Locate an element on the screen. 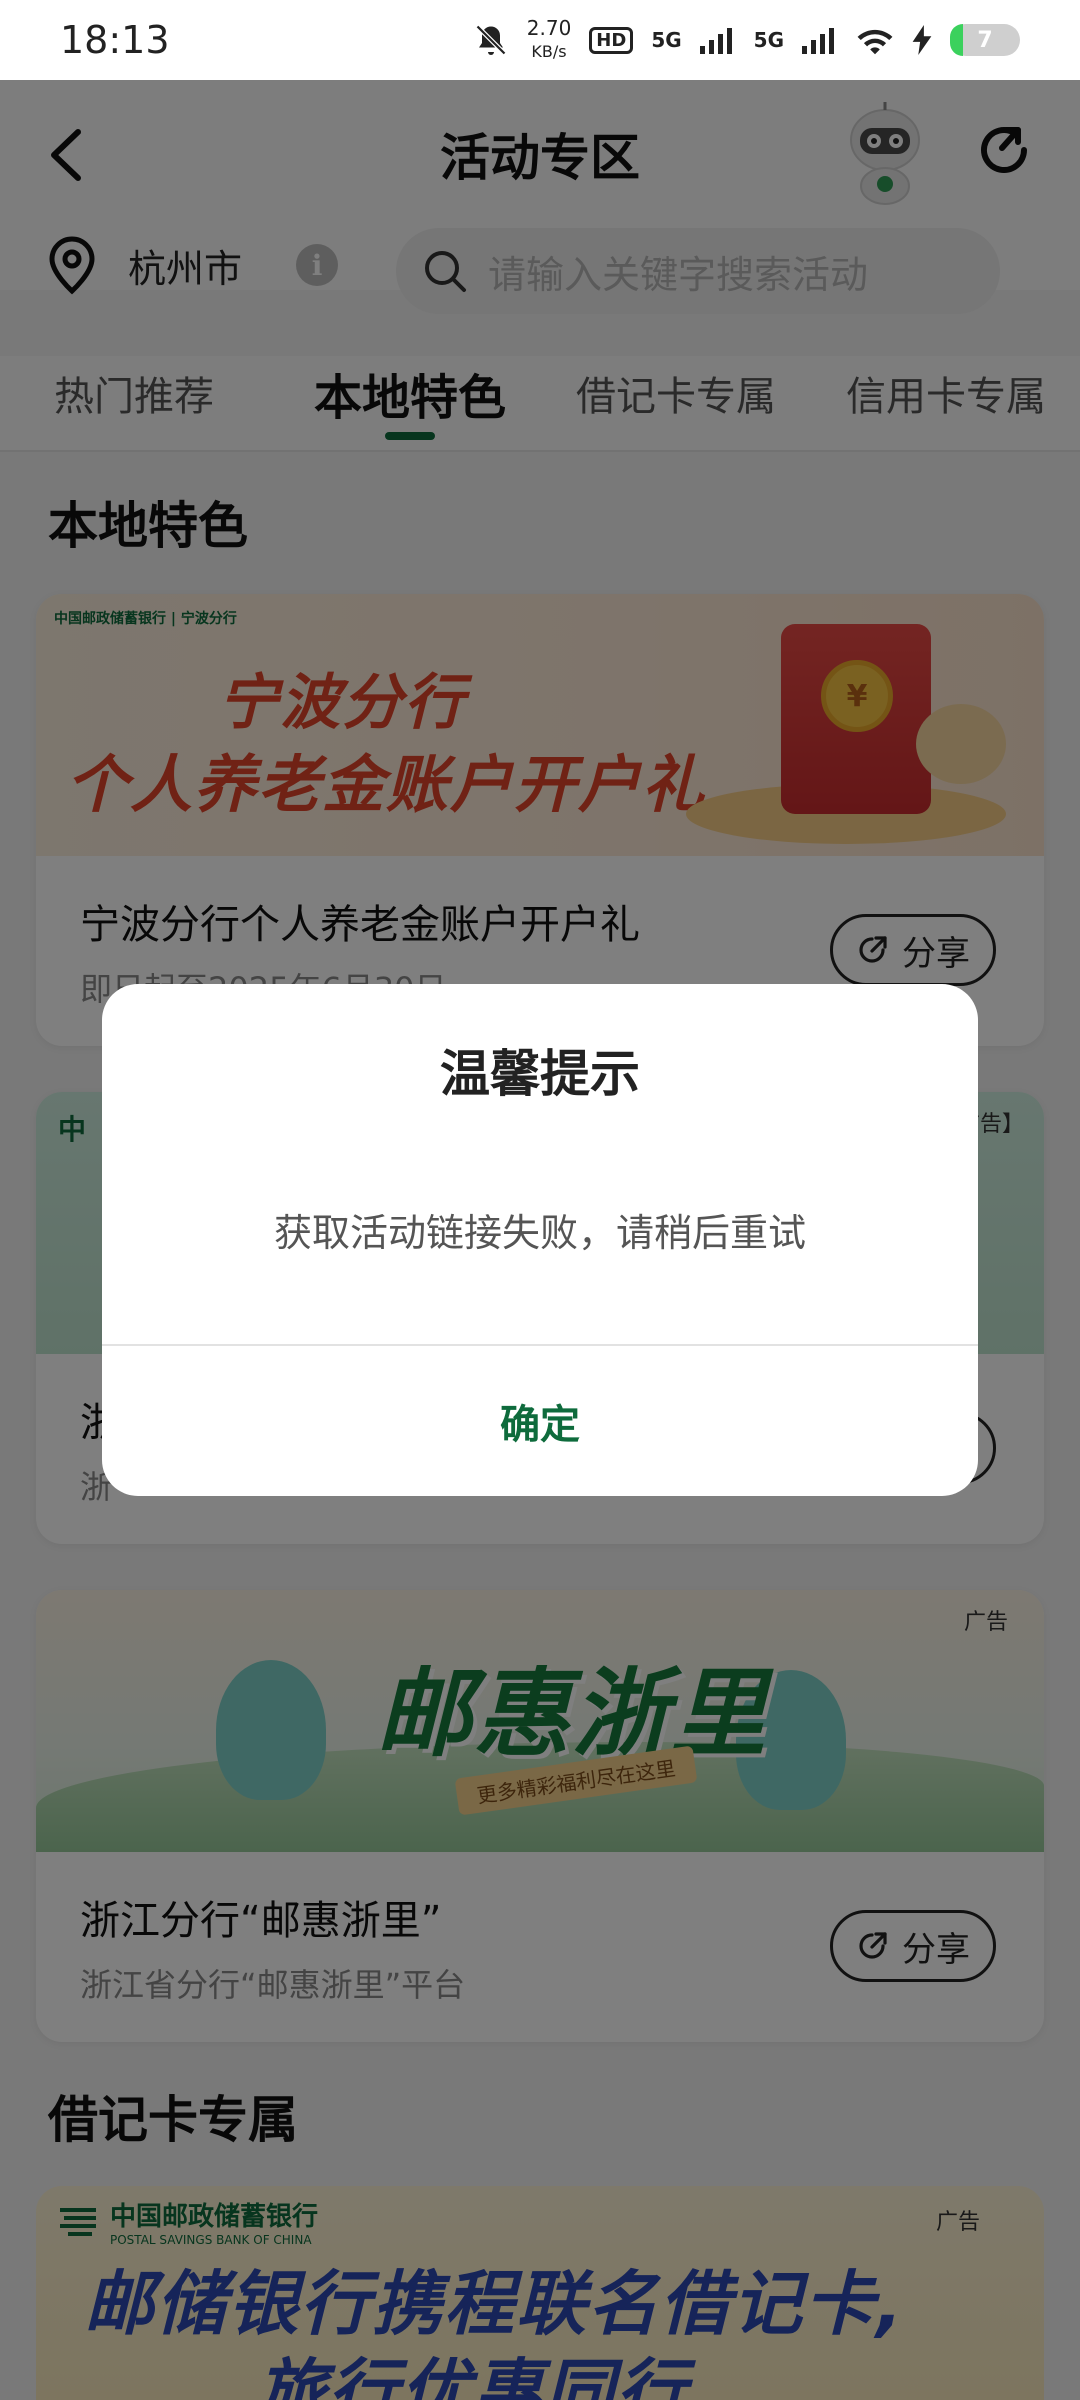  sim1-signal: 5G is located at coordinates (666, 40).